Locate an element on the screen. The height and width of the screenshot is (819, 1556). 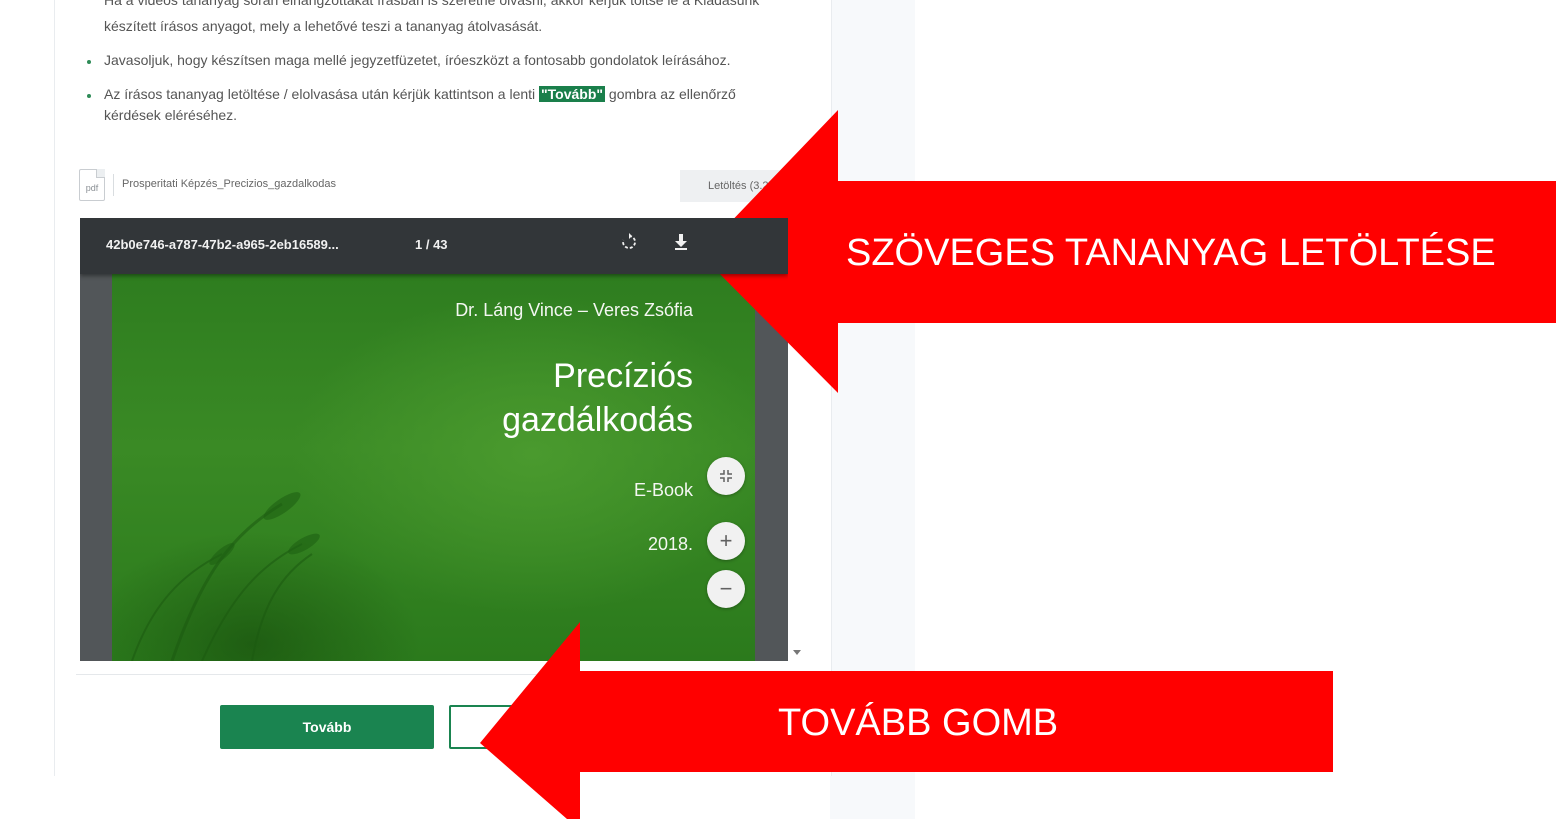
intro-bullet3-cont: kérdések eléréséhez. is located at coordinates (171, 115).